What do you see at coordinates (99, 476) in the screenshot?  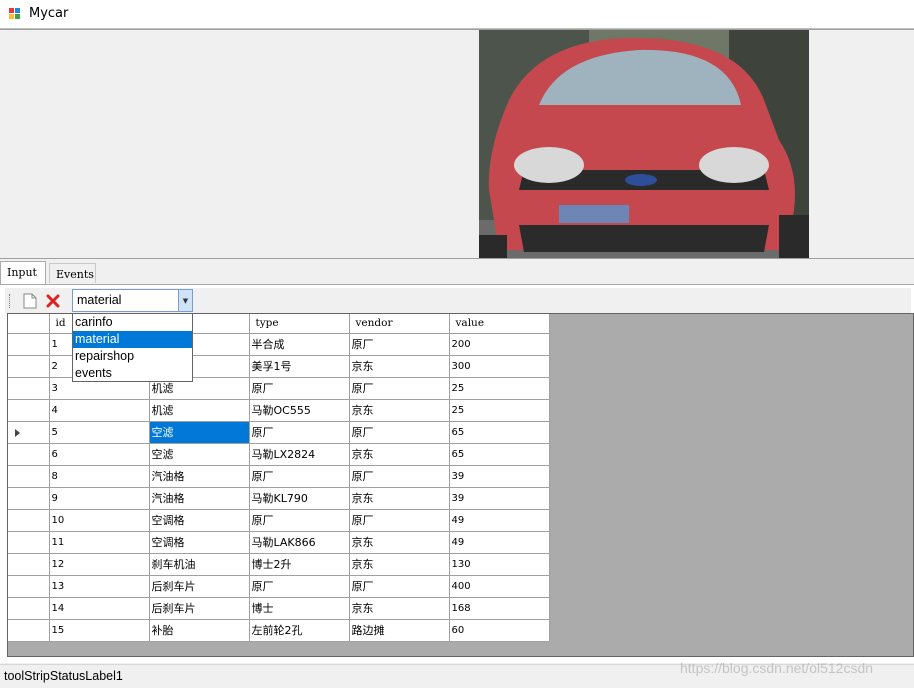 I see `cell-id: 8` at bounding box center [99, 476].